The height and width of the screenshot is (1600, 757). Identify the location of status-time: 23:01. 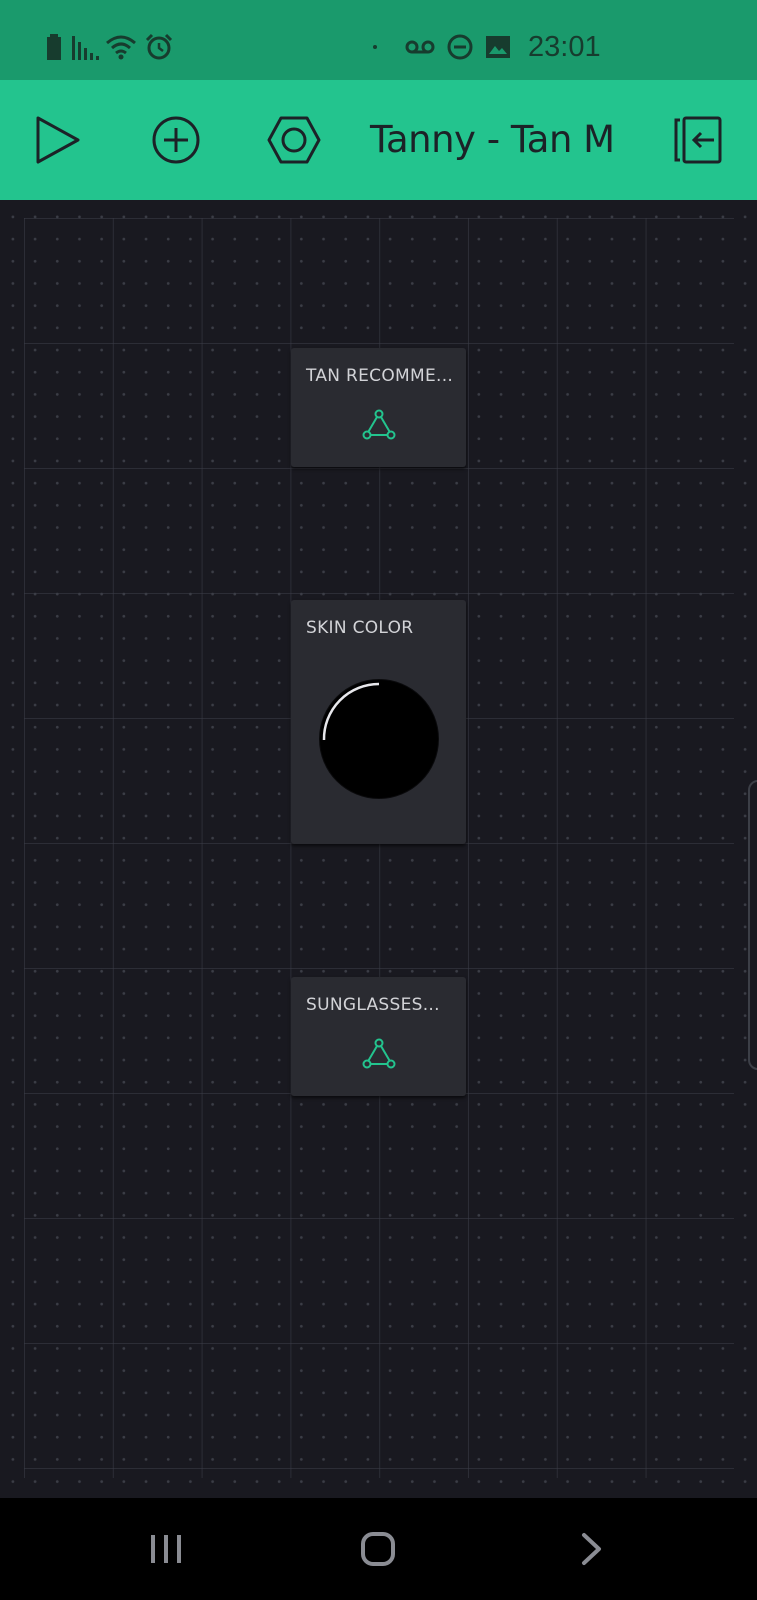
(564, 47).